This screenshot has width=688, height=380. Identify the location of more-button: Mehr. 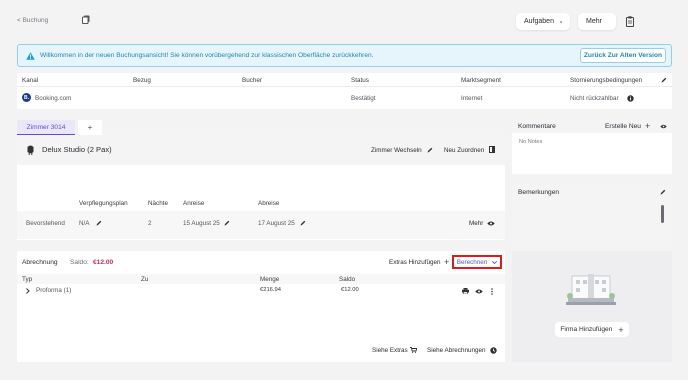
(597, 21).